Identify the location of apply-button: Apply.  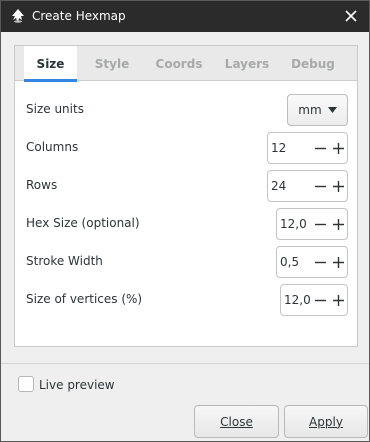
(326, 421).